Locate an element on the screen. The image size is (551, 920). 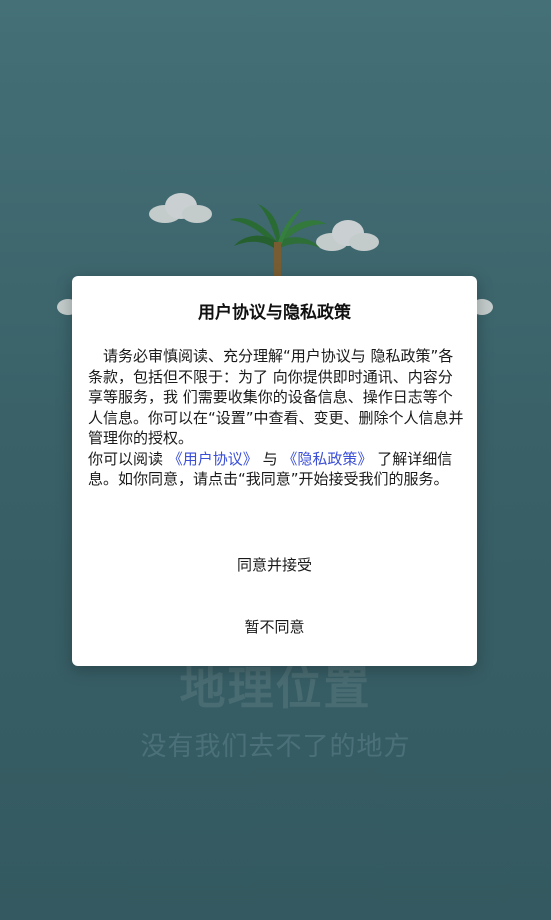
agree-button: 同意并接受 is located at coordinates (274, 564).